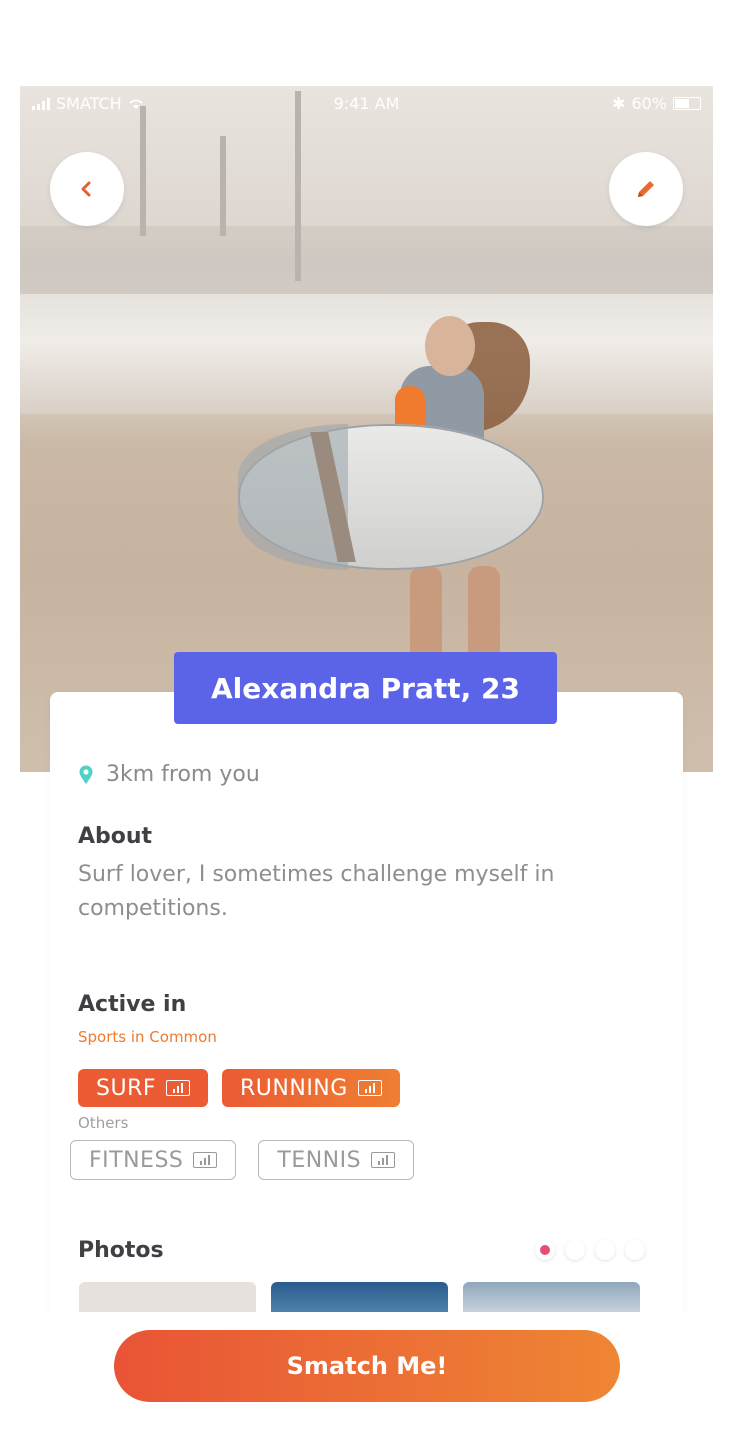 The image size is (736, 1438). I want to click on edit-button, so click(646, 189).